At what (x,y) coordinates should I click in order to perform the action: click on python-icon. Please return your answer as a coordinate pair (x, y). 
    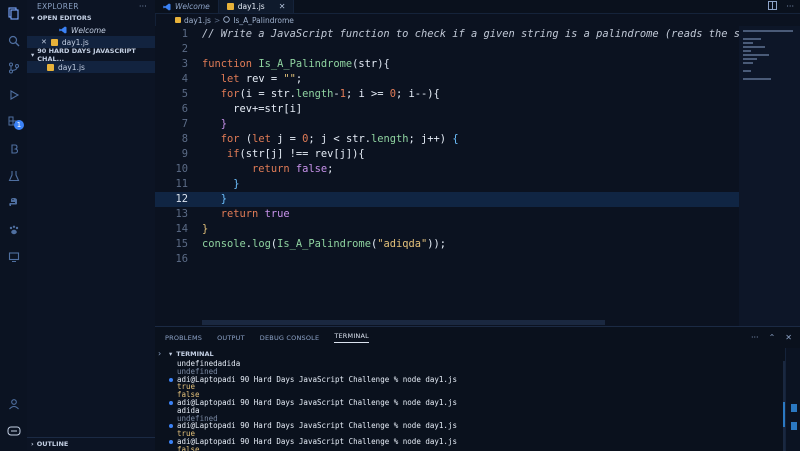
    Looking at the image, I should click on (13, 202).